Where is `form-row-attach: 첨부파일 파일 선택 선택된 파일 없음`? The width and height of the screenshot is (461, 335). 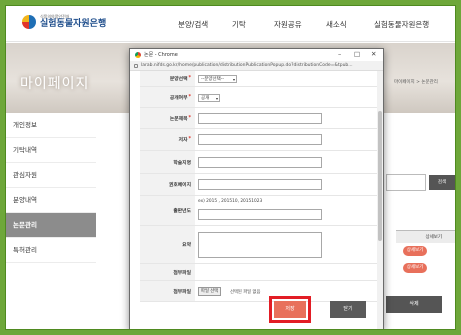 form-row-attach: 첨부파일 파일 선택 선택된 파일 없음 is located at coordinates (258, 291).